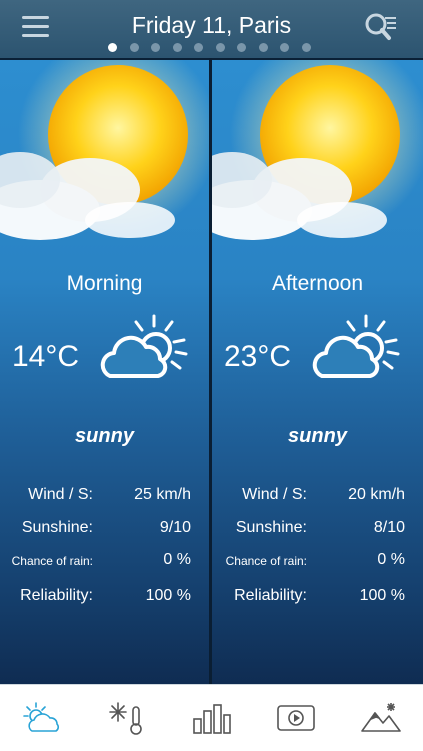  Describe the element at coordinates (162, 494) in the screenshot. I see `wind-value: 25 km/h` at that location.